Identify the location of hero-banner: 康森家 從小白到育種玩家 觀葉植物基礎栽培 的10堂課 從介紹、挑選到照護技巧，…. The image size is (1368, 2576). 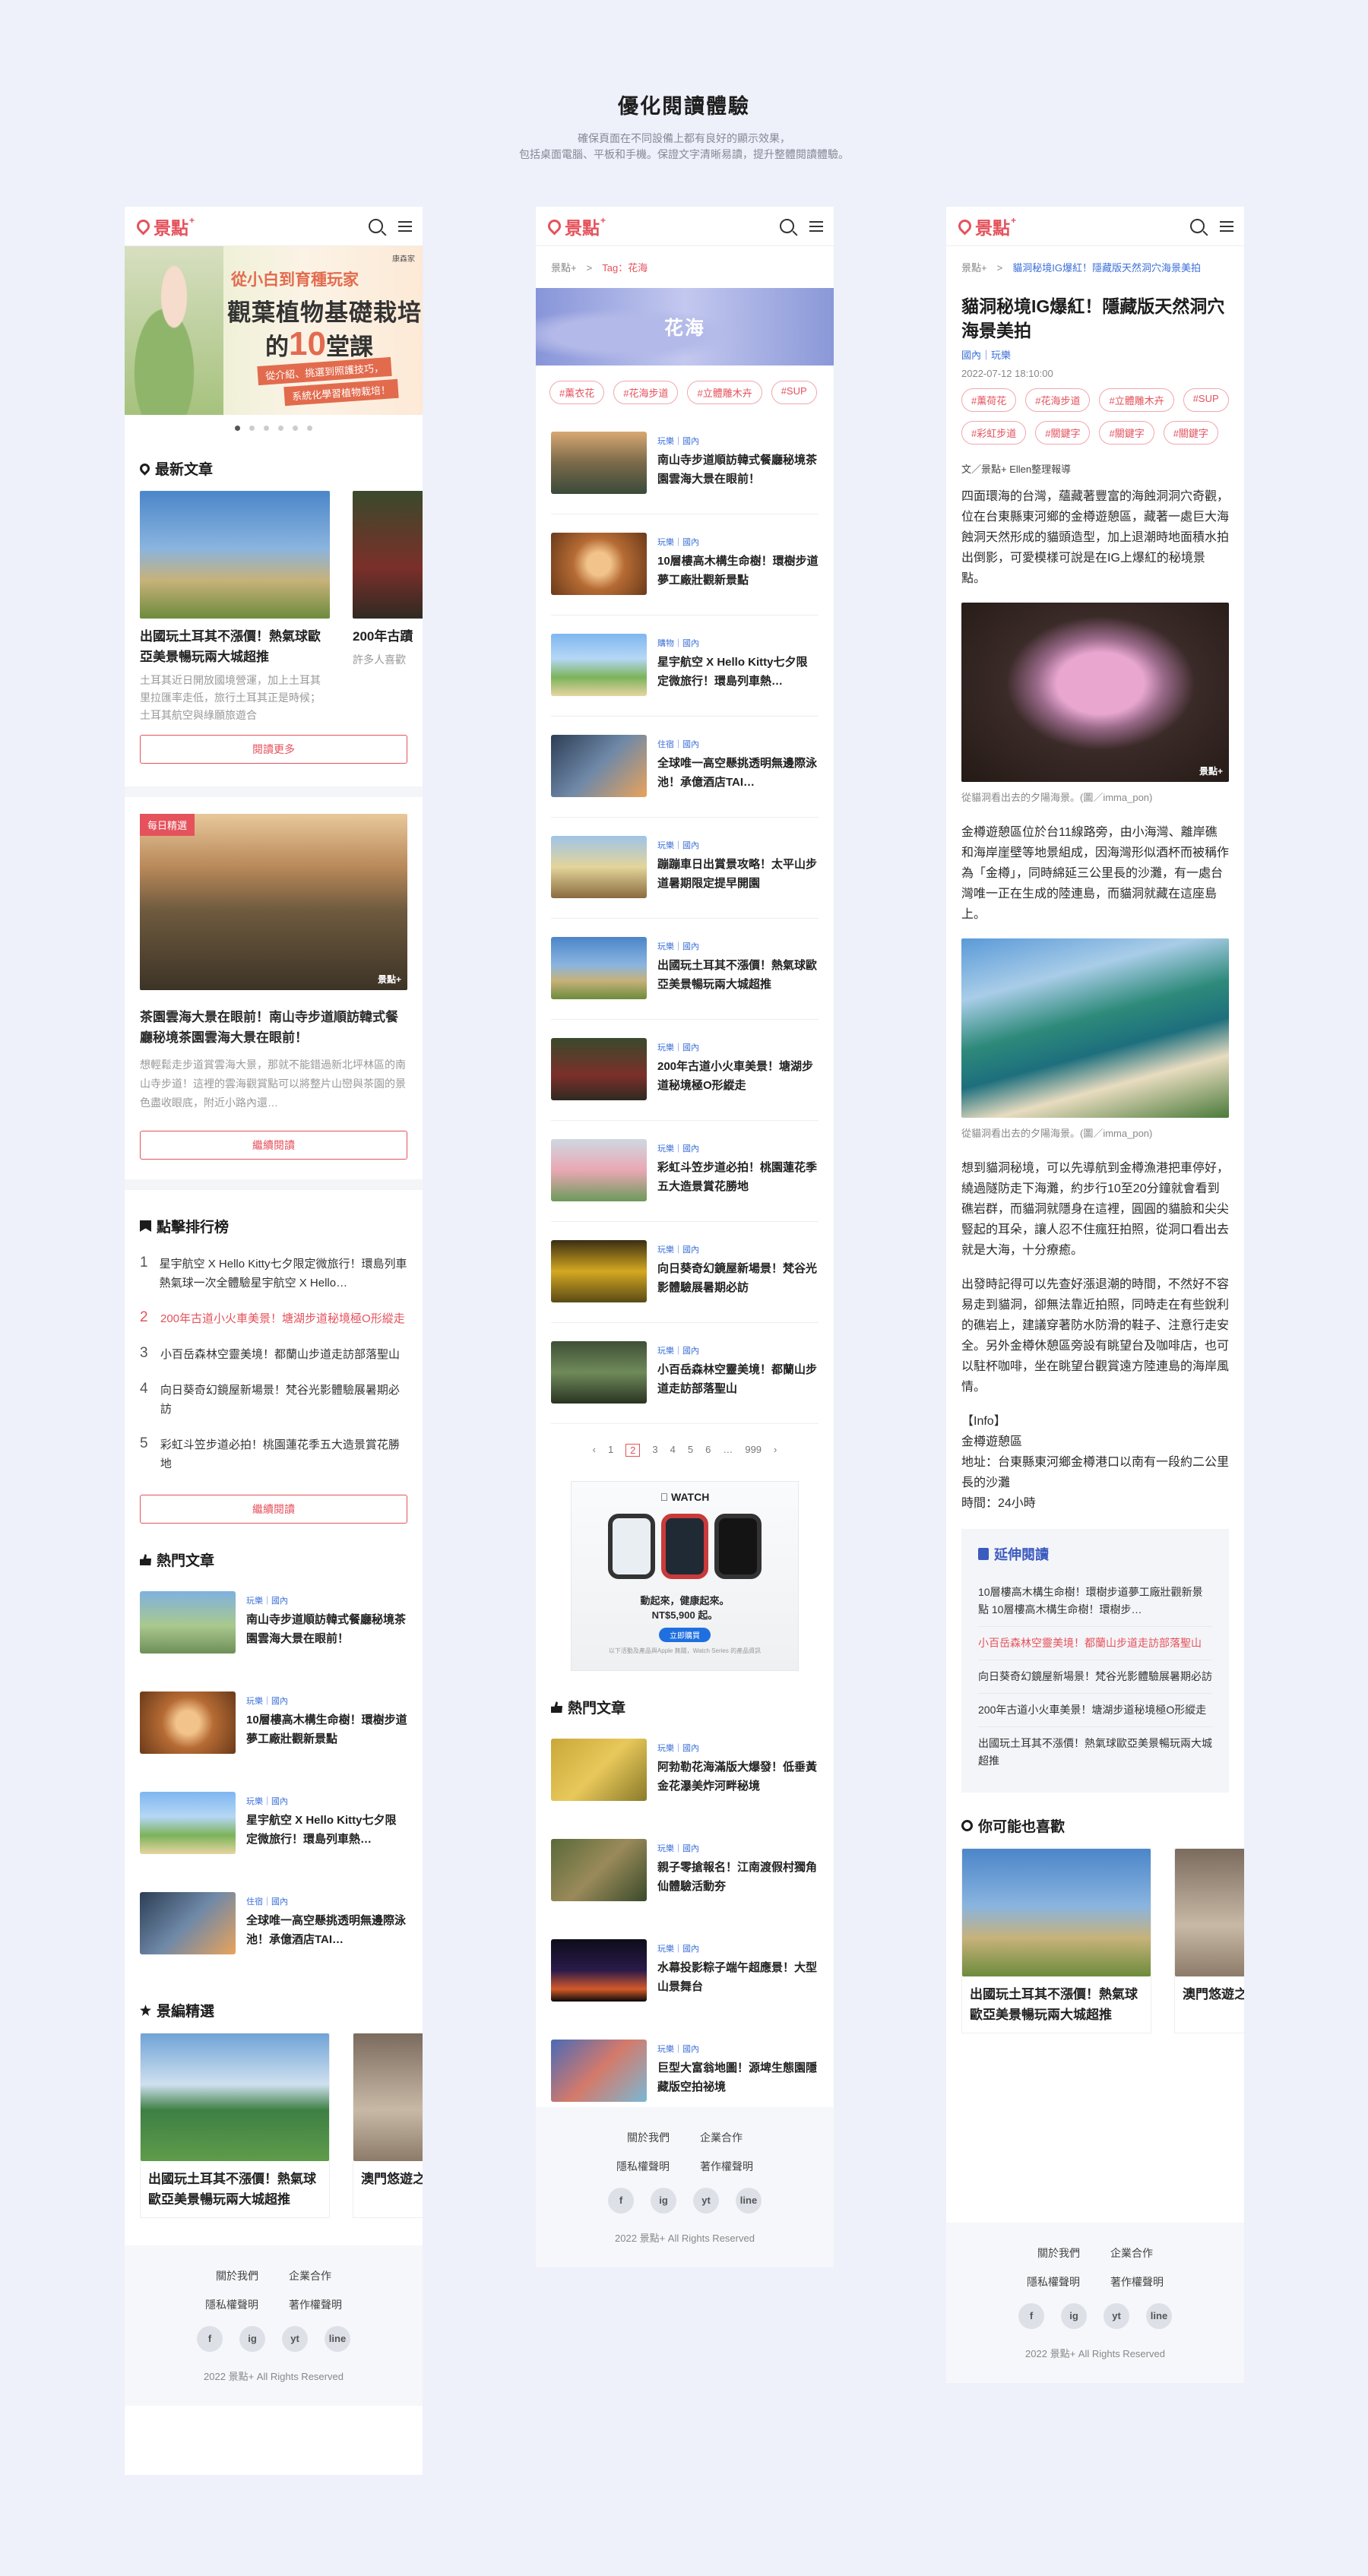
(274, 330).